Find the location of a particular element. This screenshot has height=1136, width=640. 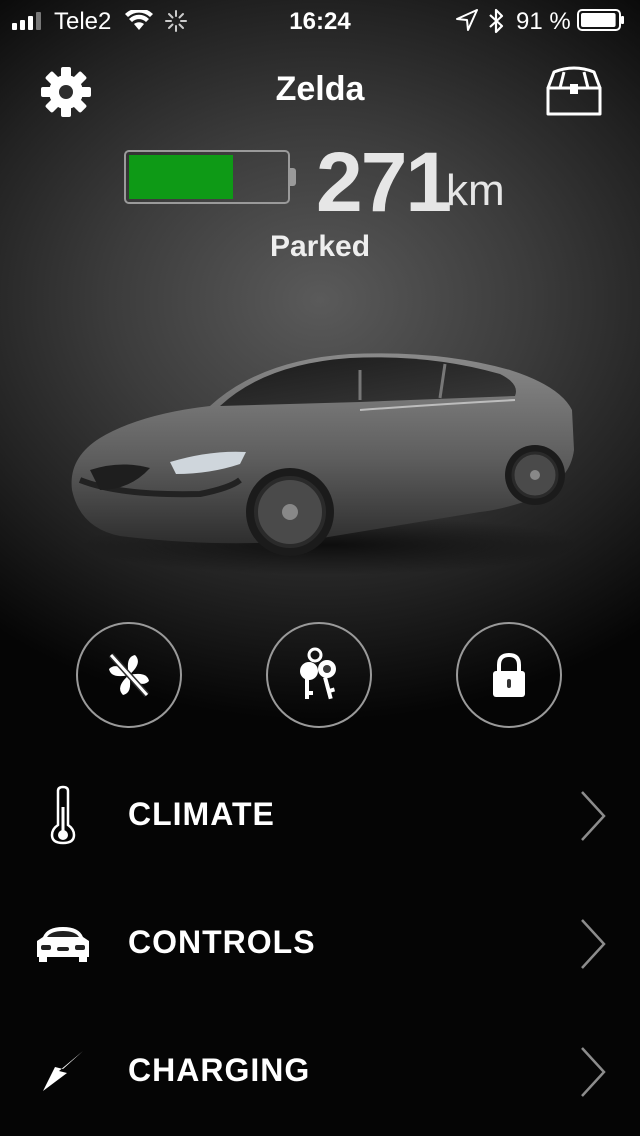

status-bar: Tele2 16:24 91 % is located at coordinates (320, 22).